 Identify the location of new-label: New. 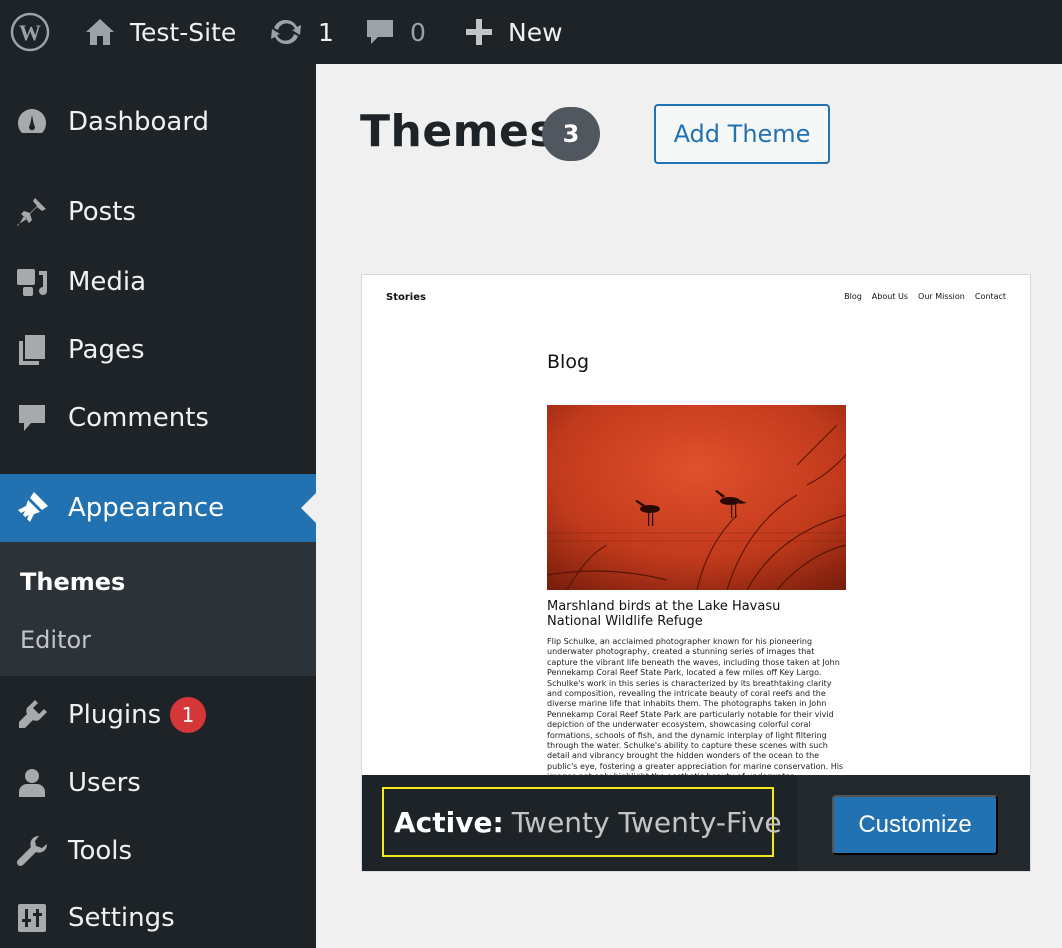
(535, 32).